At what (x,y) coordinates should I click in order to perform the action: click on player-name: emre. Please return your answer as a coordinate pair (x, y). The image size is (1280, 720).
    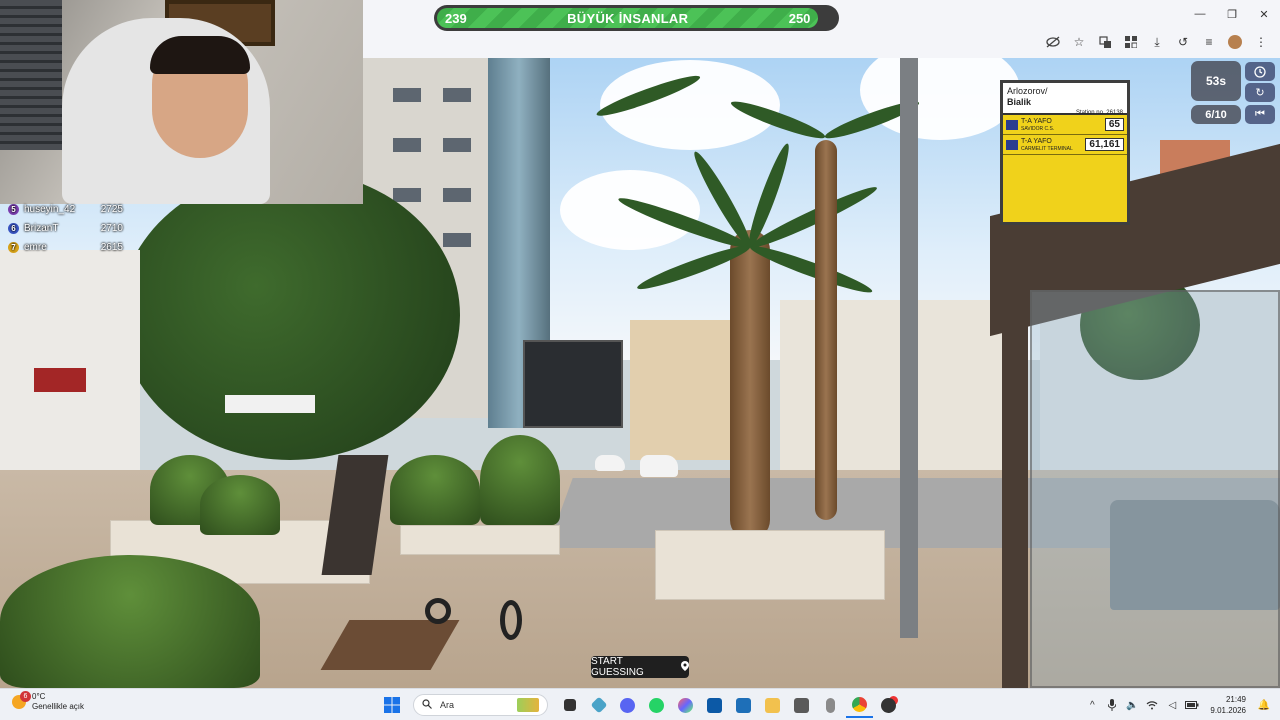
    Looking at the image, I should click on (35, 247).